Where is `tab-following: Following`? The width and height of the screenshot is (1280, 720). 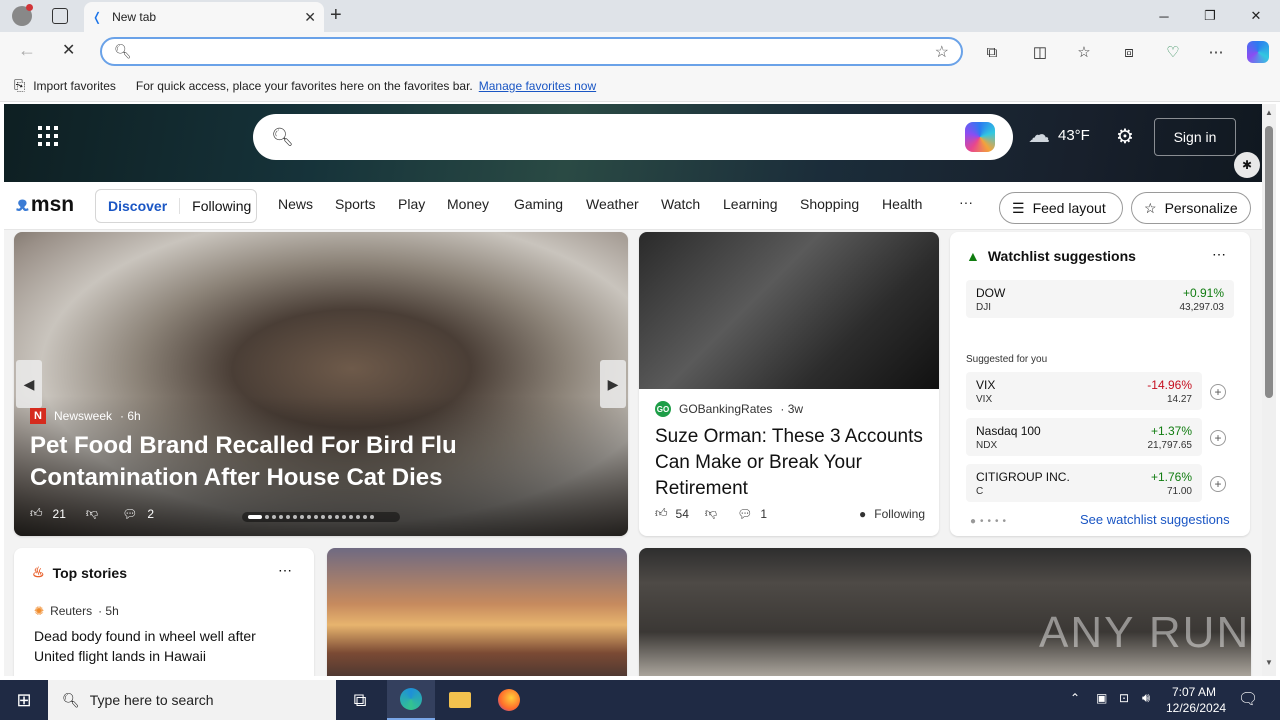 tab-following: Following is located at coordinates (221, 206).